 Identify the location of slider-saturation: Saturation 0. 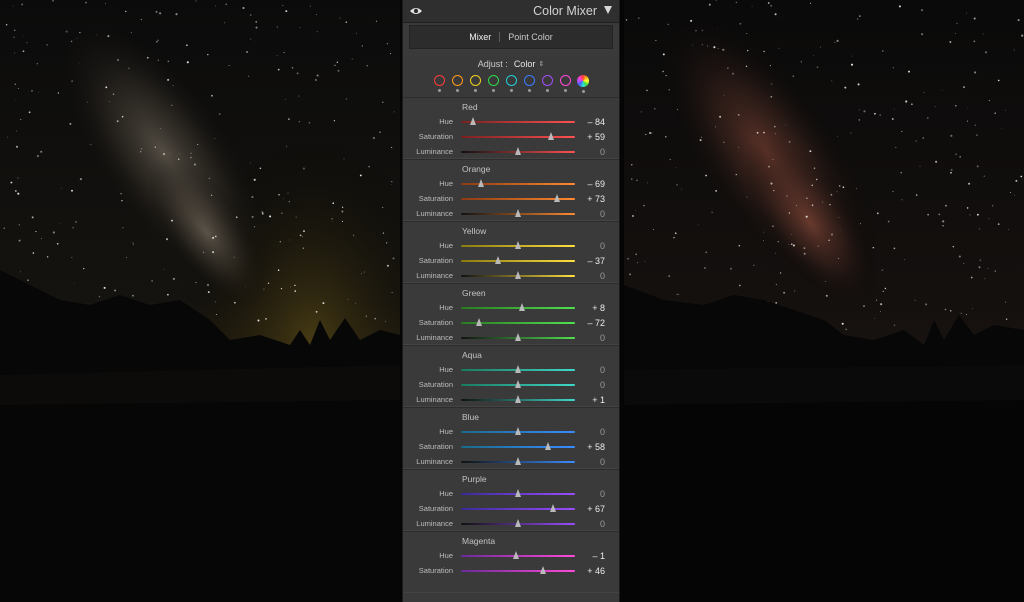
(511, 384).